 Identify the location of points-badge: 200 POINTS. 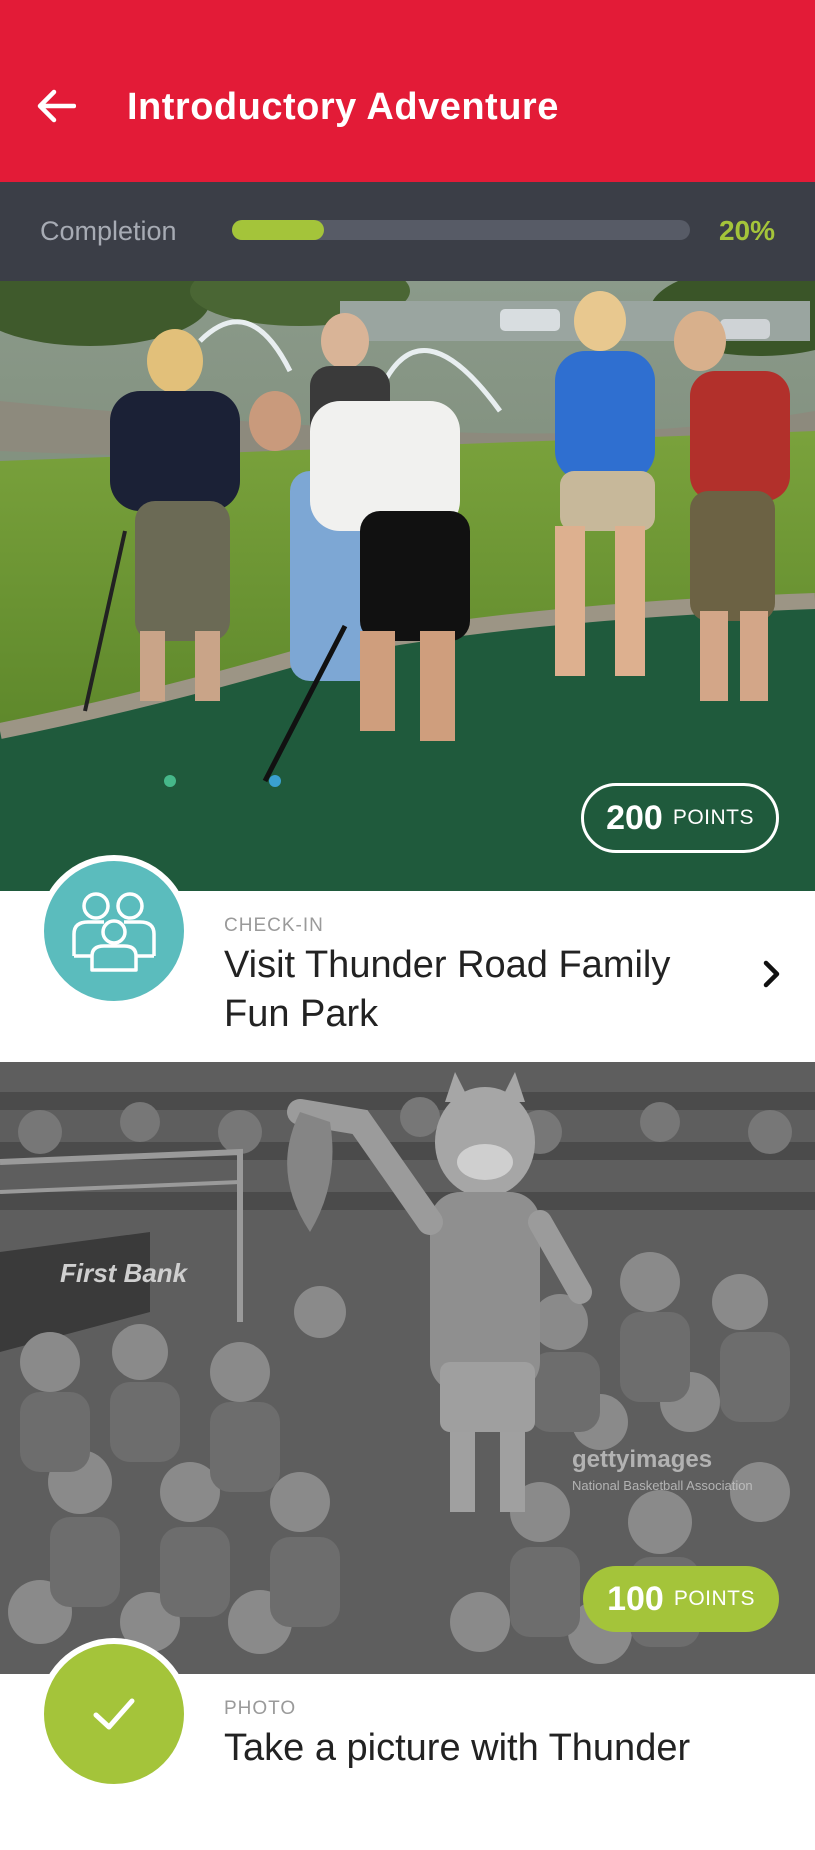
(680, 818).